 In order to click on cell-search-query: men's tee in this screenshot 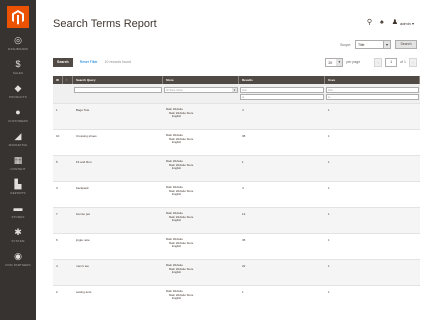, I will do `click(82, 266)`.